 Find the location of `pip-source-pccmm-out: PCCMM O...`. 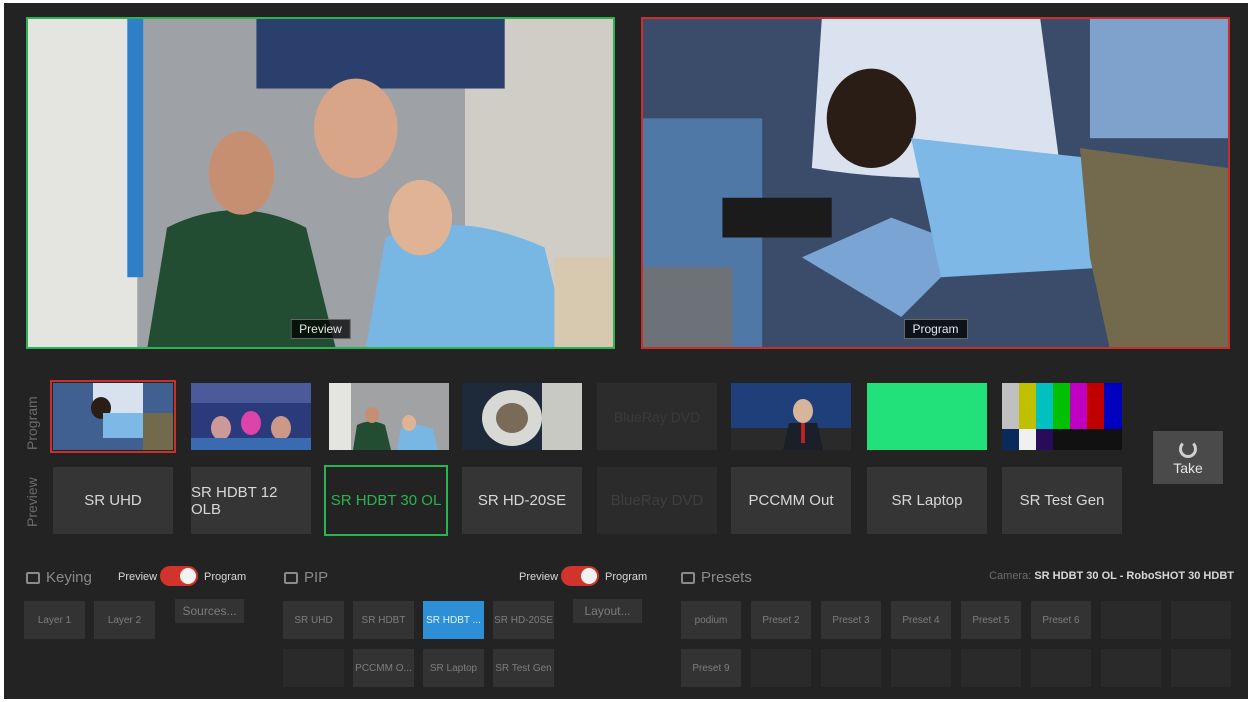

pip-source-pccmm-out: PCCMM O... is located at coordinates (383, 668).